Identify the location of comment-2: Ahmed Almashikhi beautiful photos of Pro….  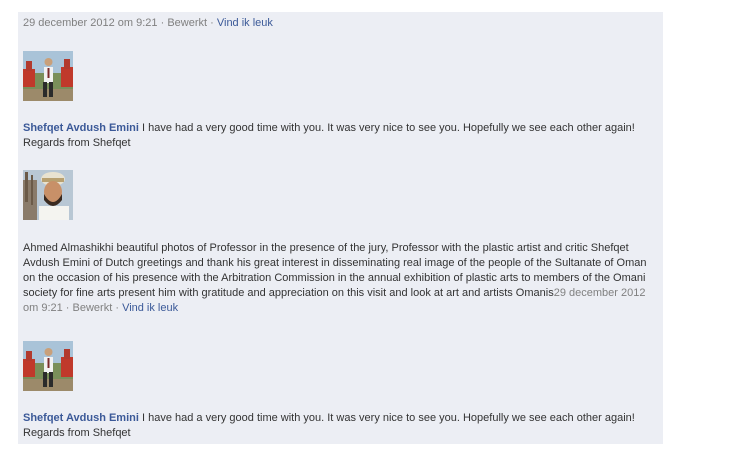
(335, 278).